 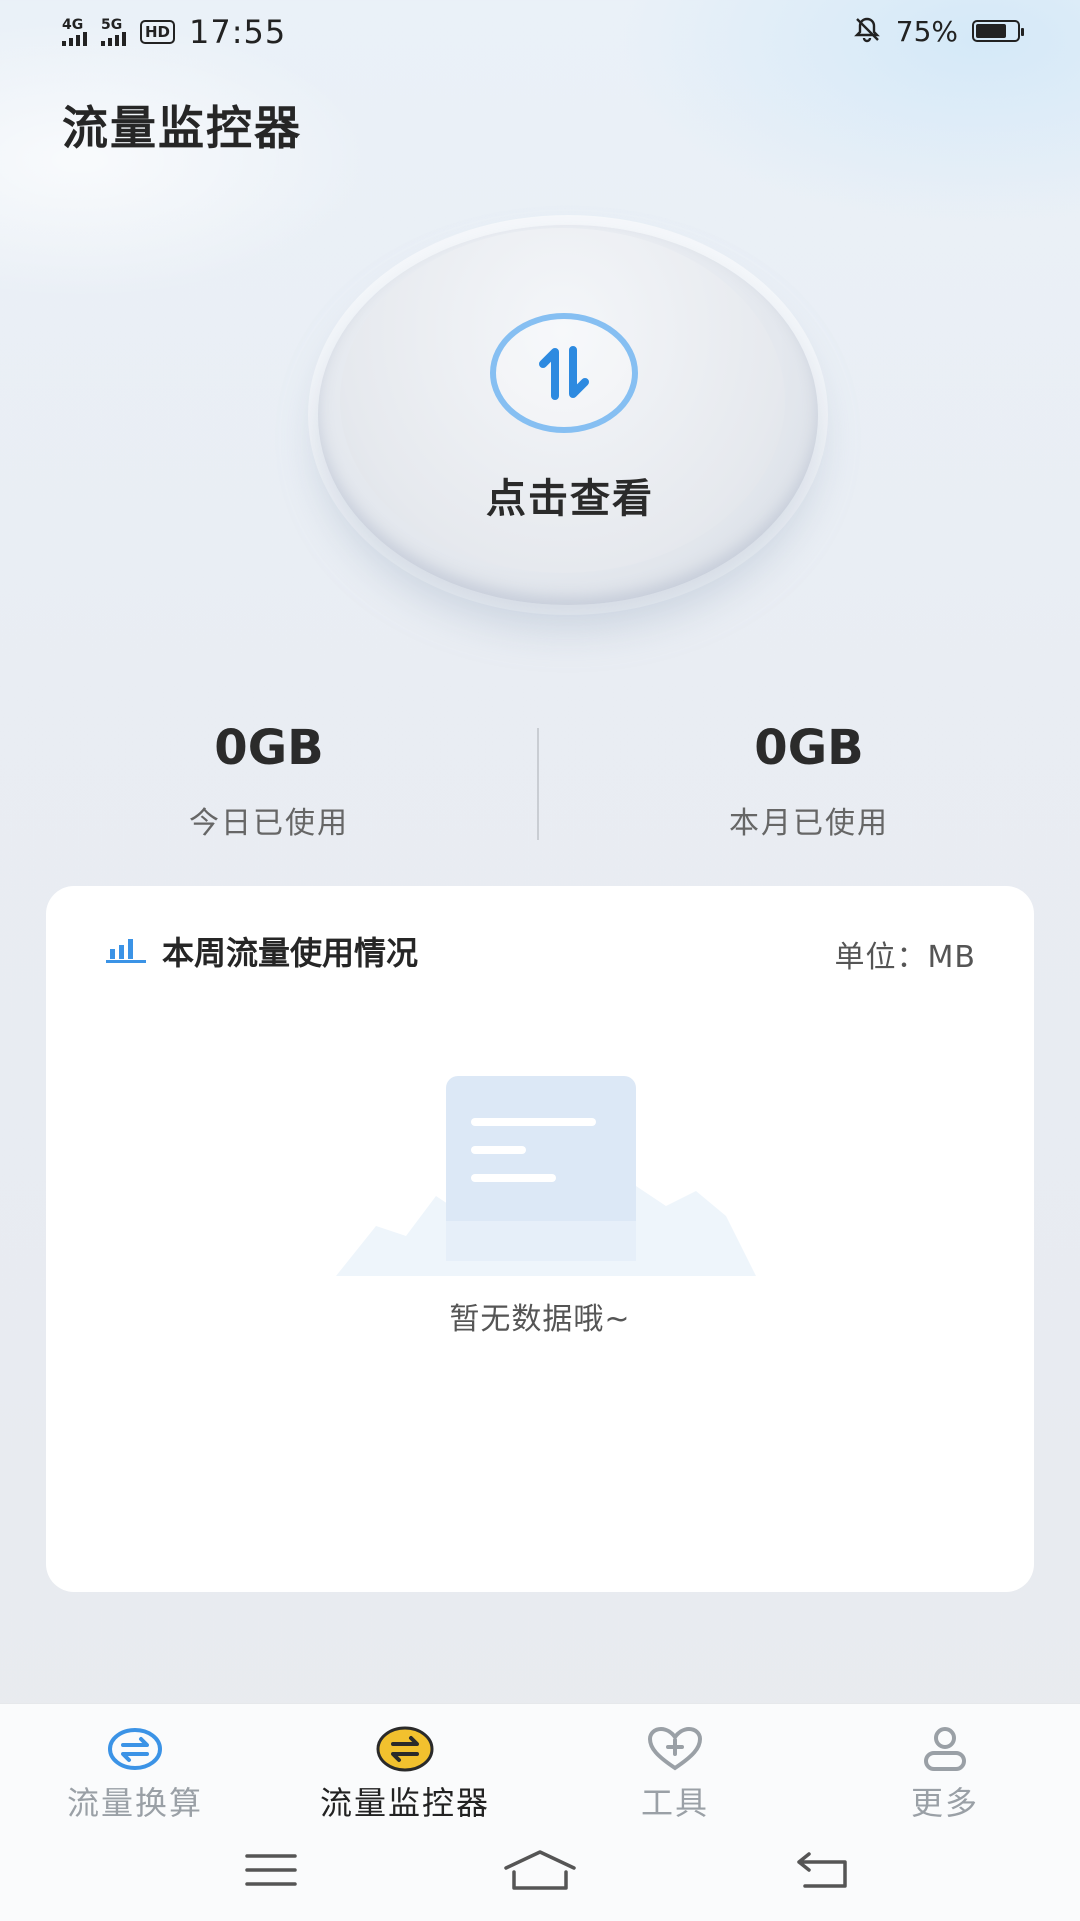 What do you see at coordinates (674, 1803) in the screenshot?
I see `tab-label: 工具` at bounding box center [674, 1803].